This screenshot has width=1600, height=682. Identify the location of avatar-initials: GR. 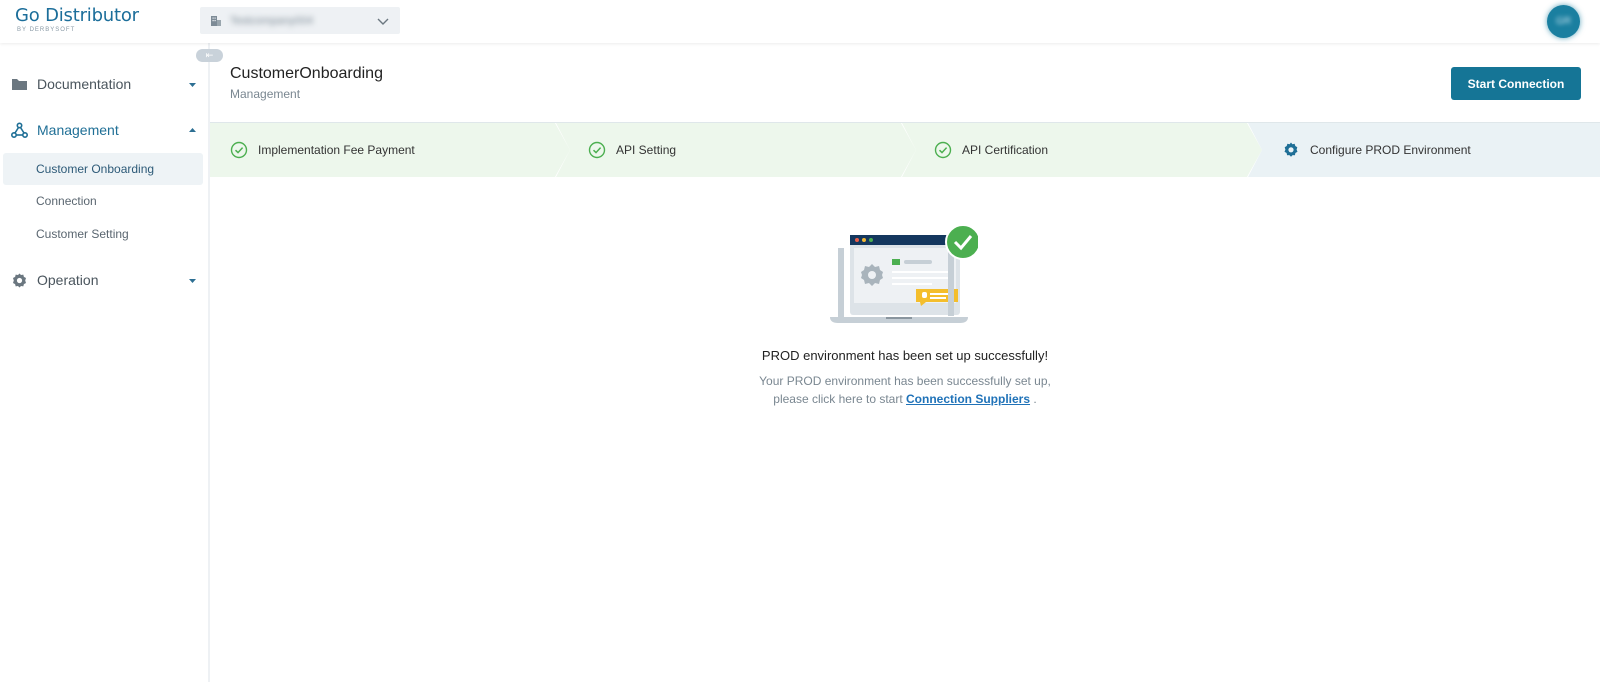
(1563, 21).